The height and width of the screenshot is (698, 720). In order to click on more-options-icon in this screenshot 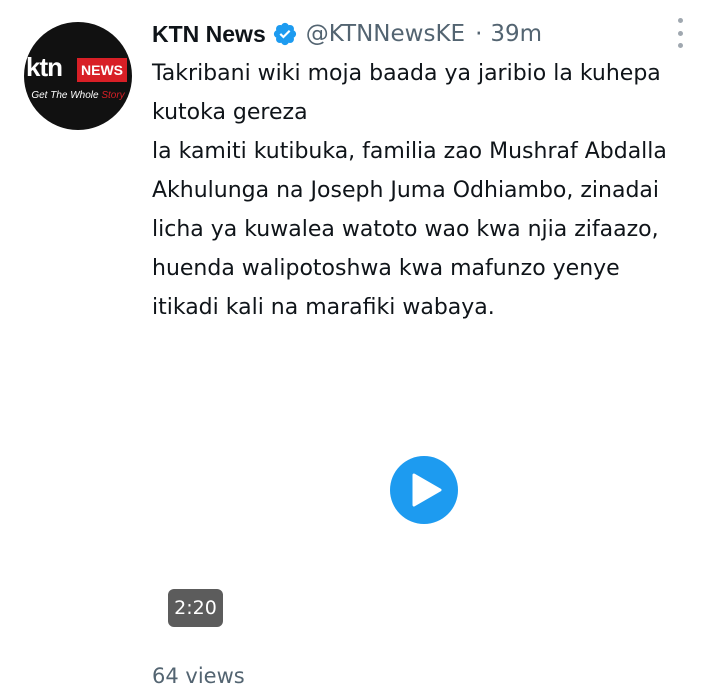, I will do `click(680, 33)`.